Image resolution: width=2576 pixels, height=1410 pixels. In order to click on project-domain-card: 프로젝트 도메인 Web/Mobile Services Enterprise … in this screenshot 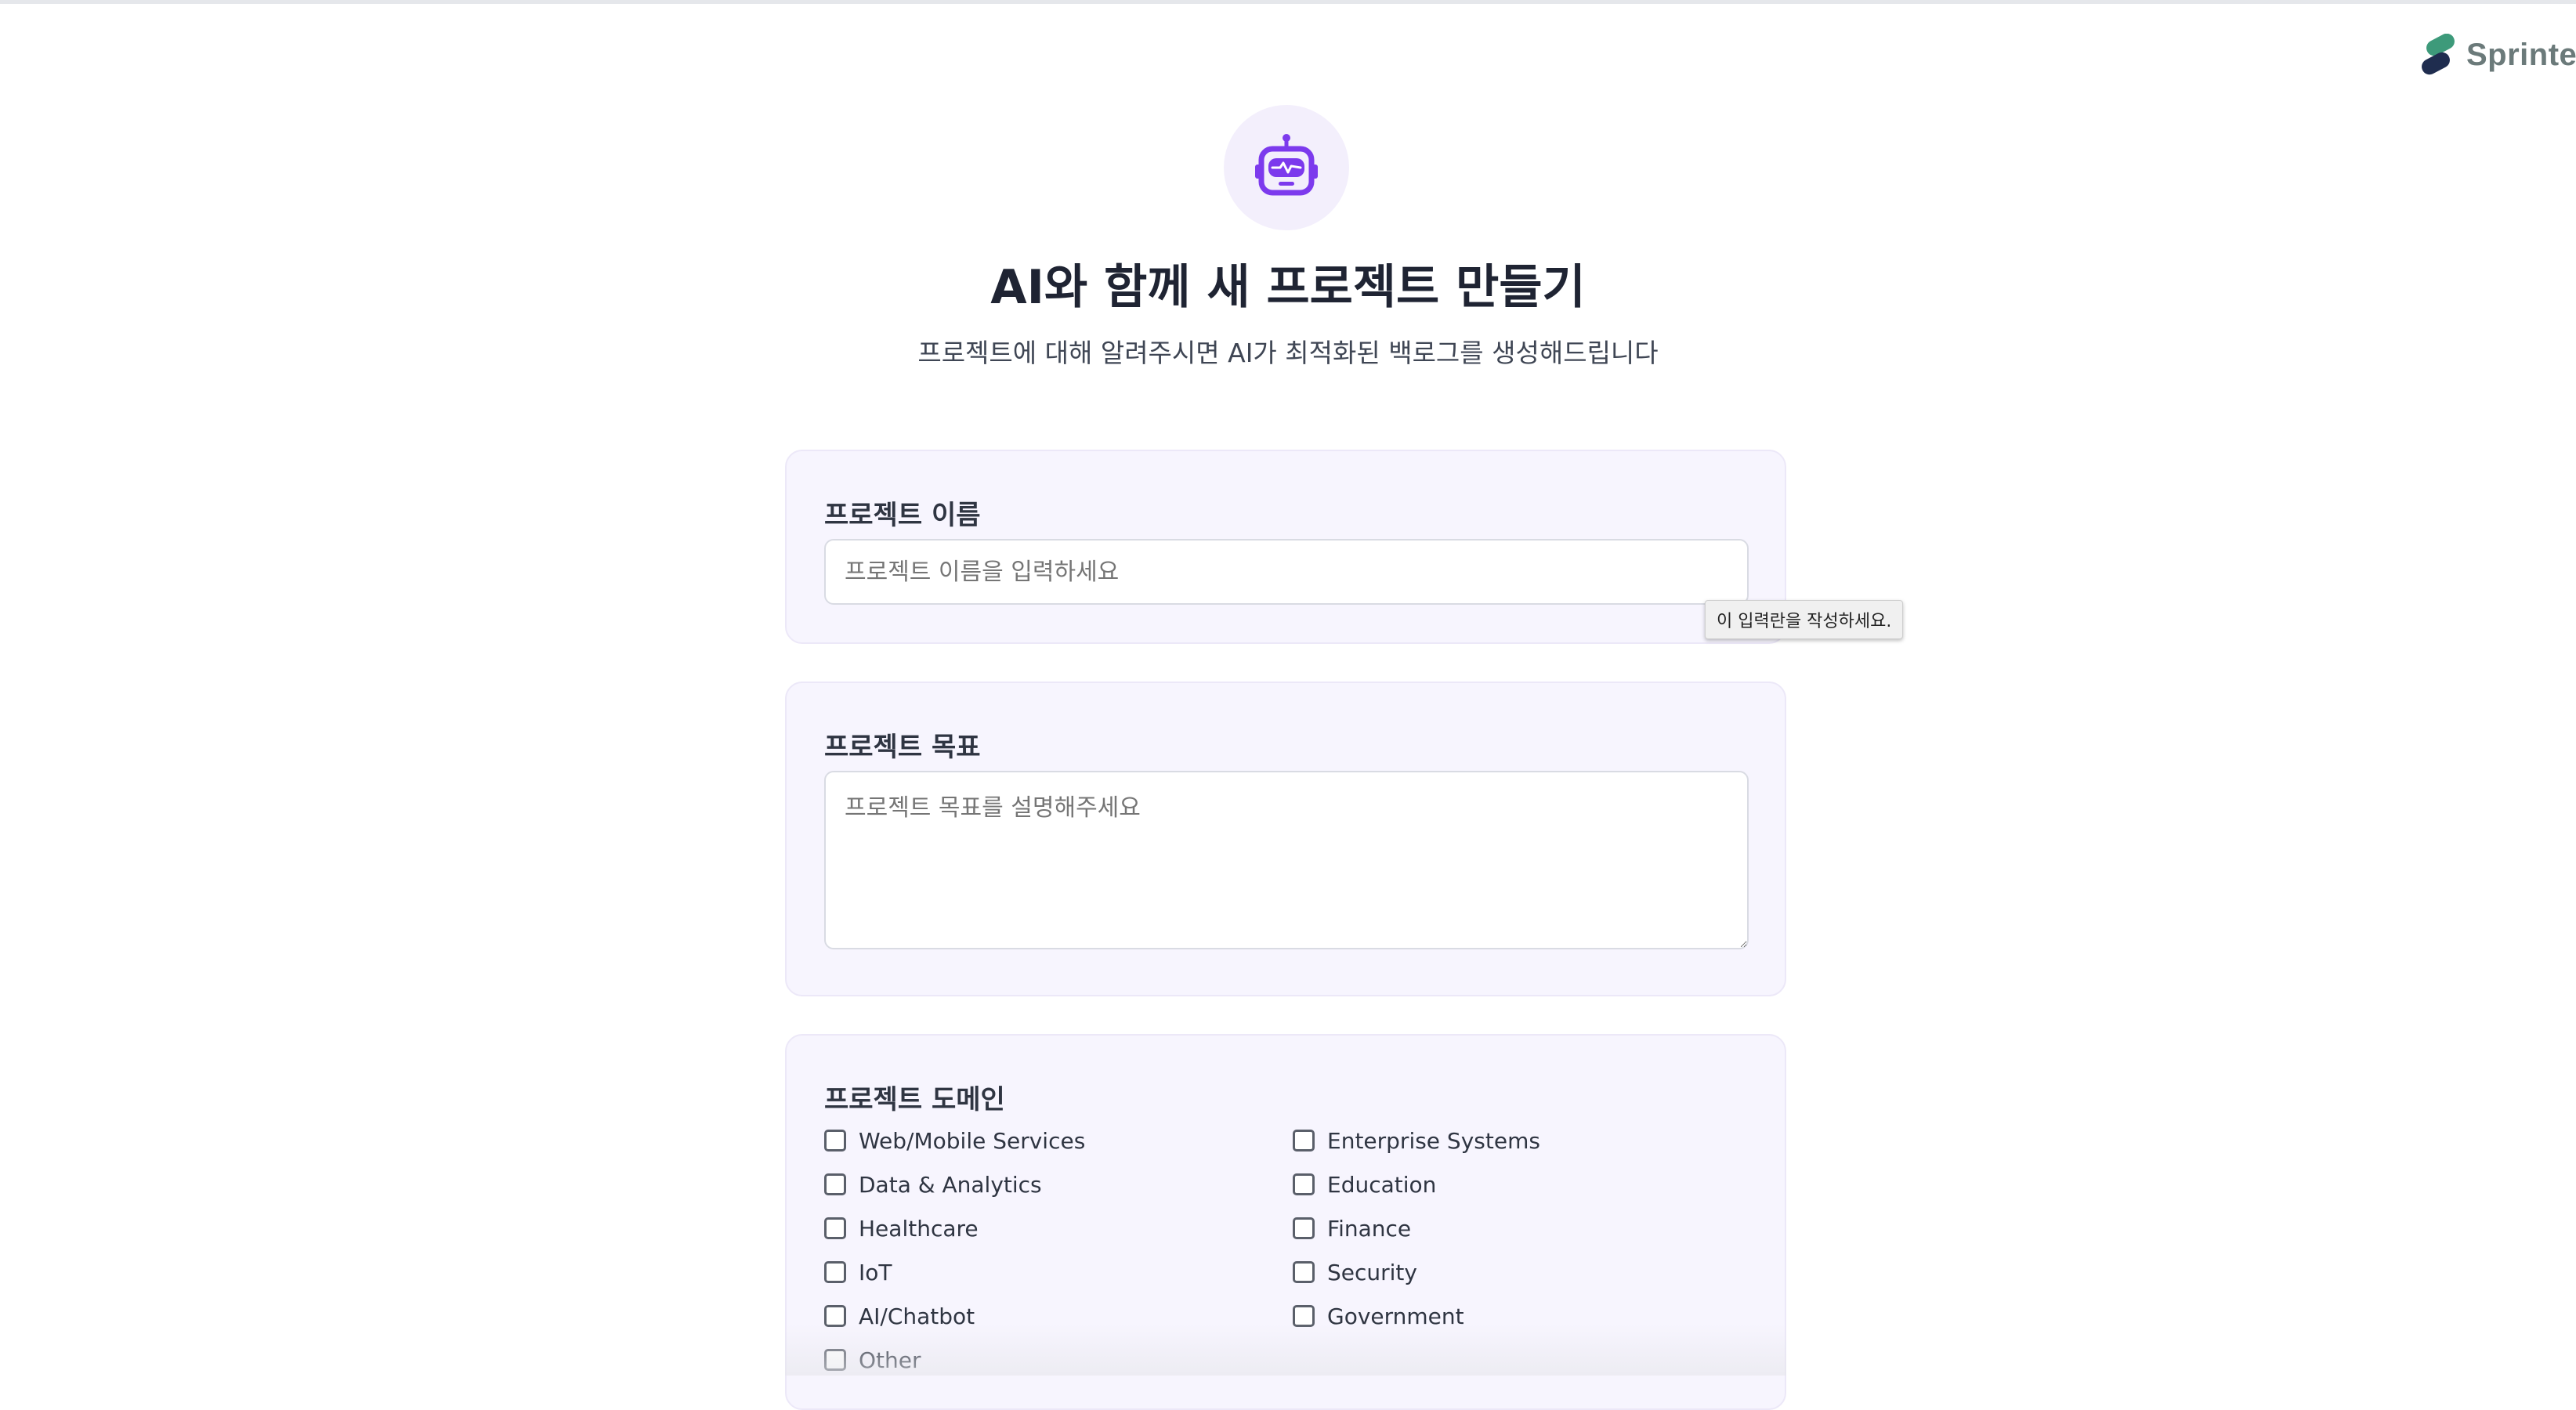, I will do `click(1285, 1222)`.